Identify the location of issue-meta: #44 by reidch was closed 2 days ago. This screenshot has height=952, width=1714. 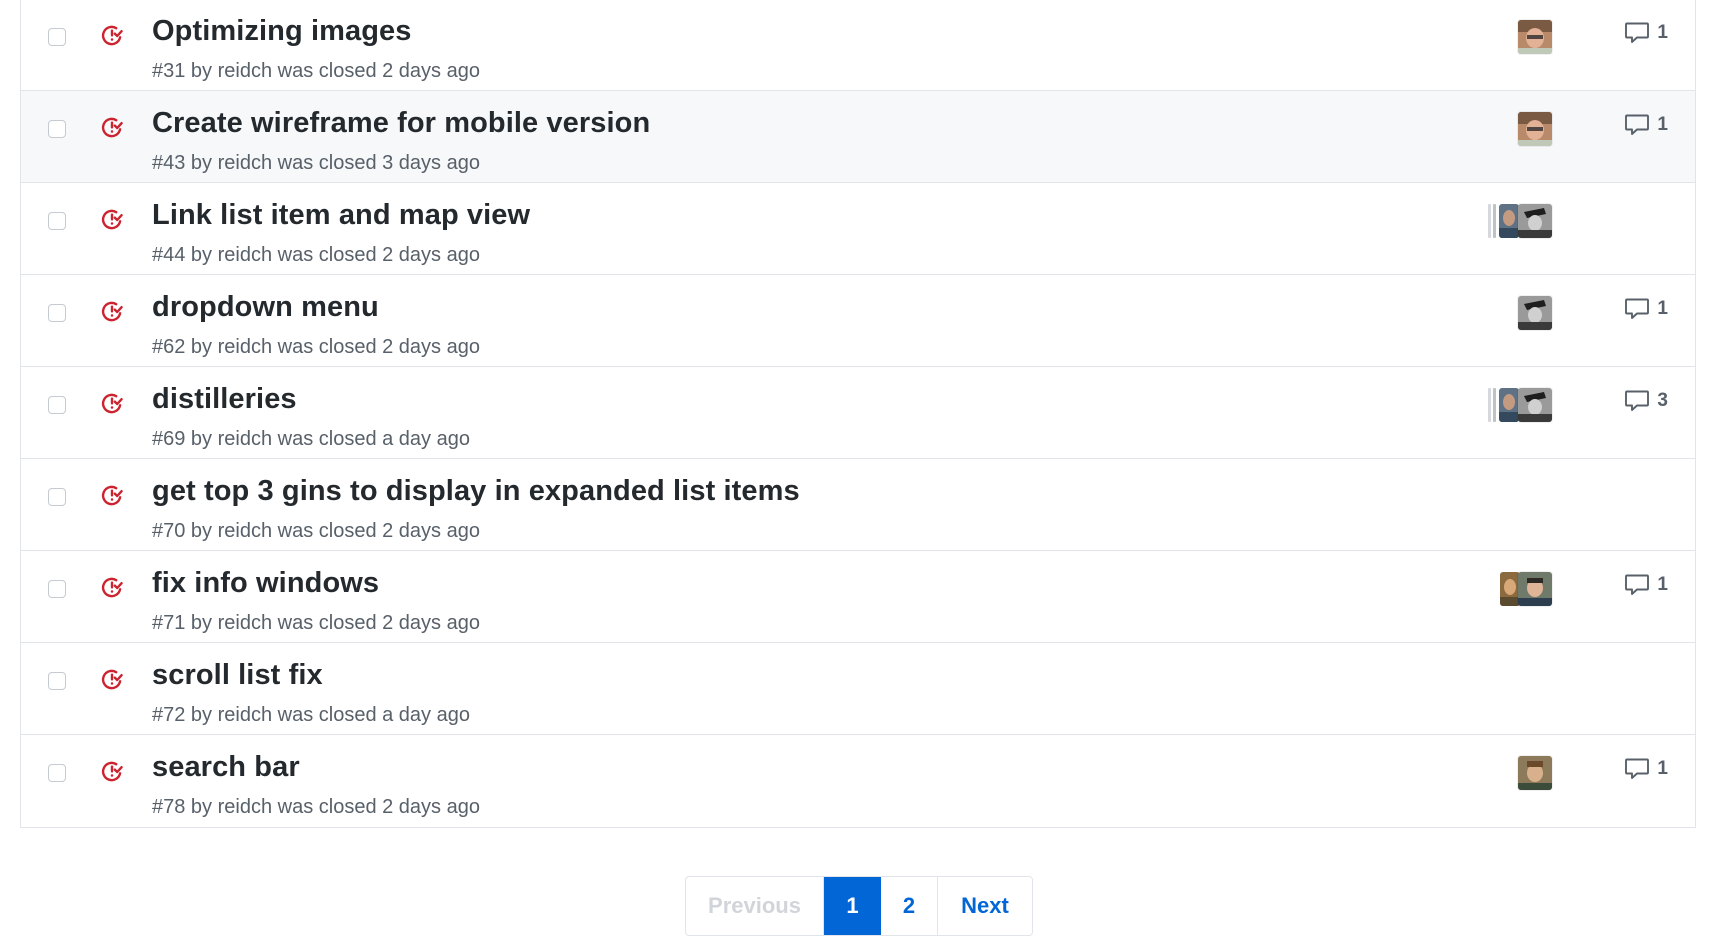
(316, 255).